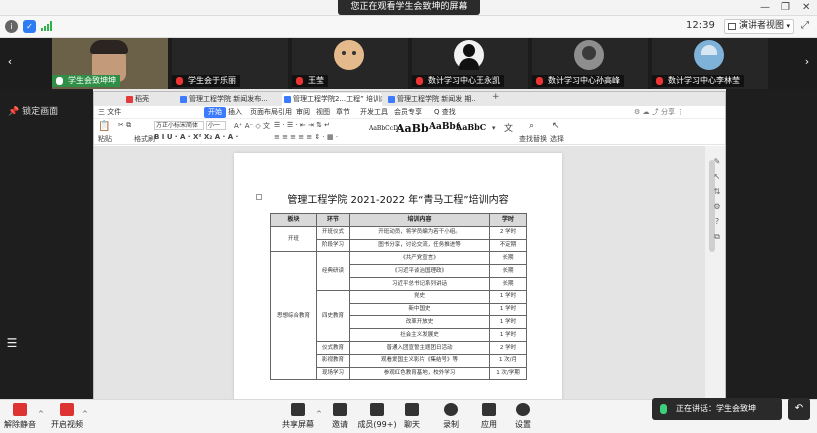 Image resolution: width=817 pixels, height=433 pixels. What do you see at coordinates (11, 26) in the screenshot?
I see `info-icon: i` at bounding box center [11, 26].